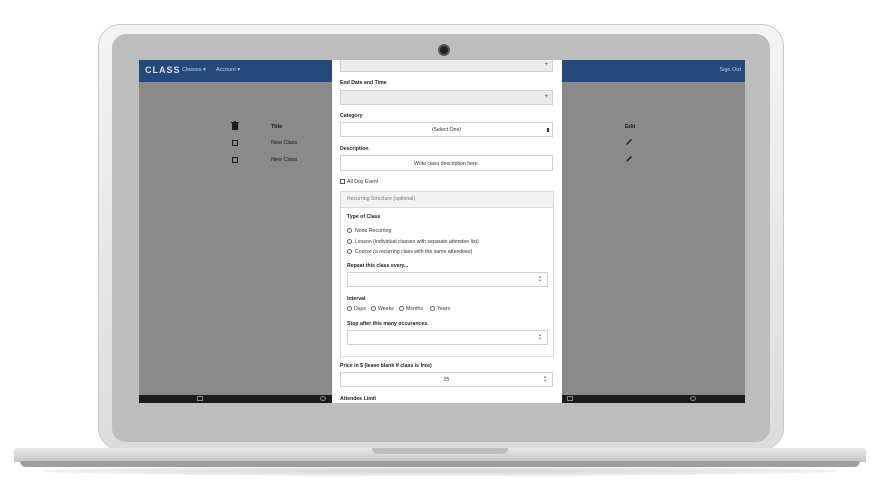 This screenshot has width=880, height=500. What do you see at coordinates (447, 337) in the screenshot?
I see `stop-after-input: ▲ ▼` at bounding box center [447, 337].